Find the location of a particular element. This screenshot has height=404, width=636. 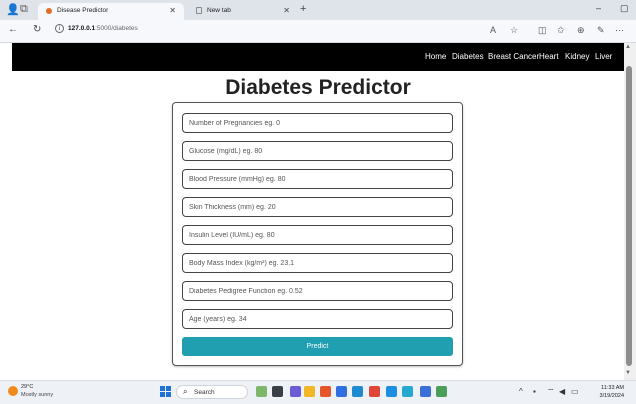

nav-link-liver: Liver is located at coordinates (603, 56).